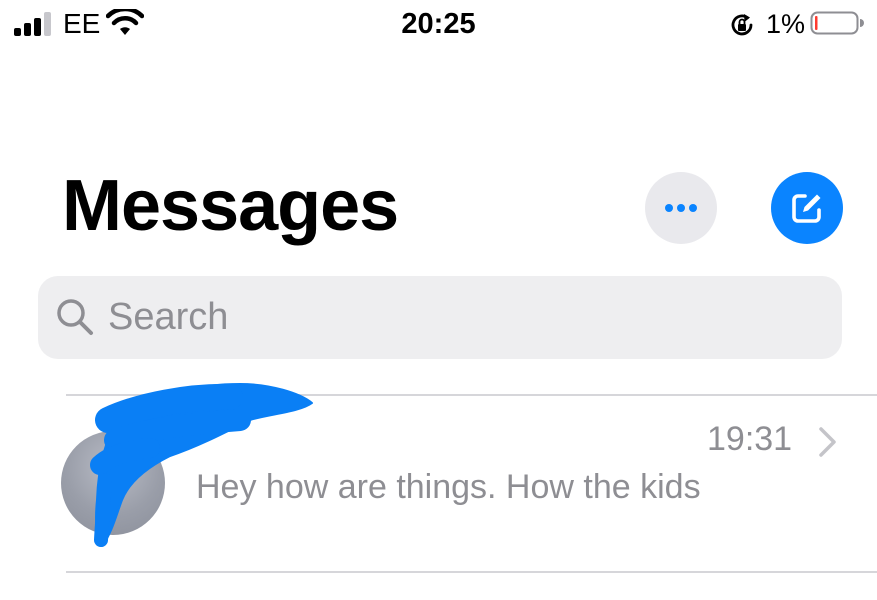  I want to click on page-title: Messages, so click(230, 206).